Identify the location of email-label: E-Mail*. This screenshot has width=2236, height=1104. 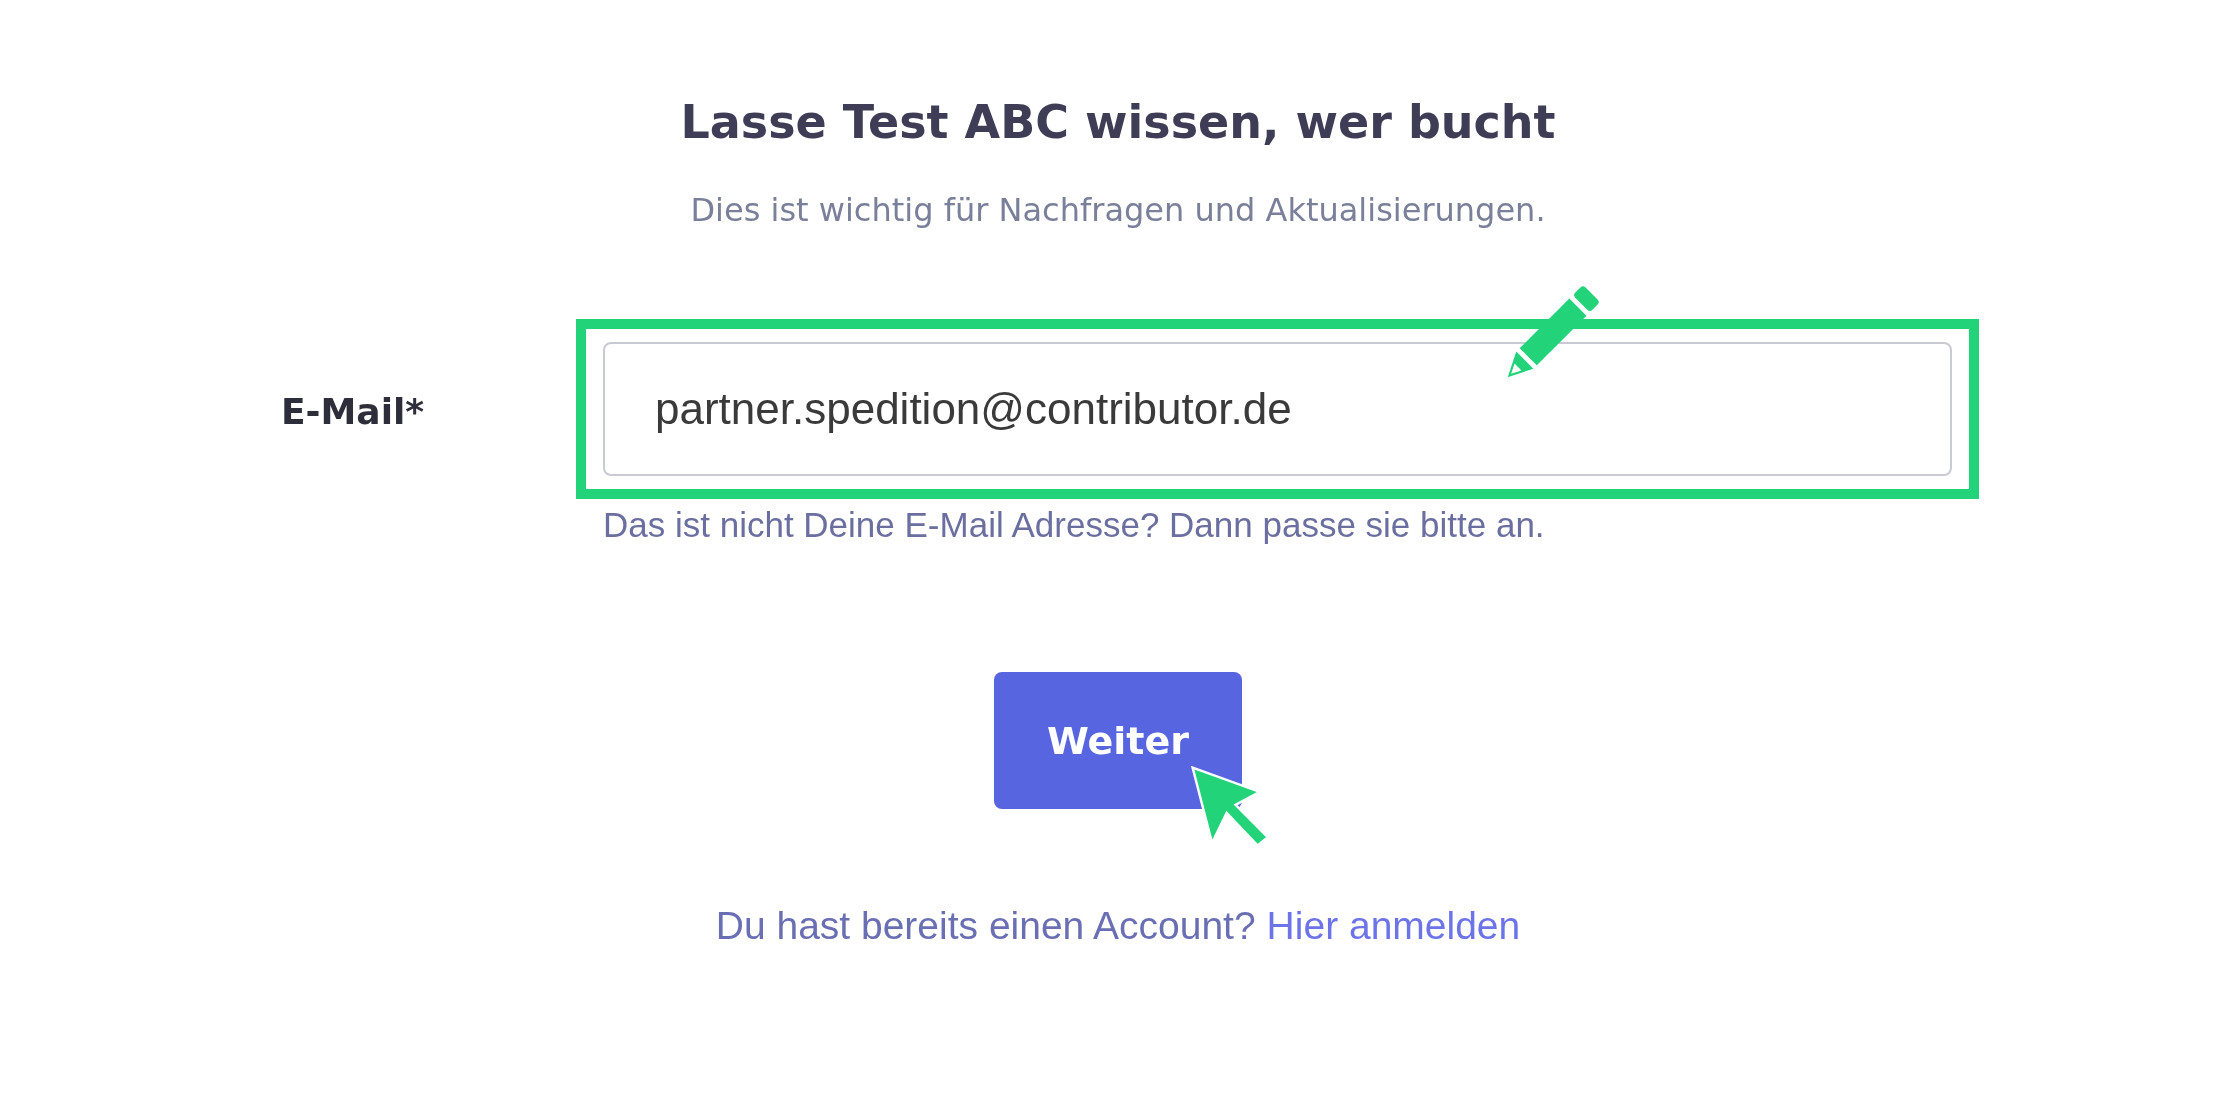
(353, 411).